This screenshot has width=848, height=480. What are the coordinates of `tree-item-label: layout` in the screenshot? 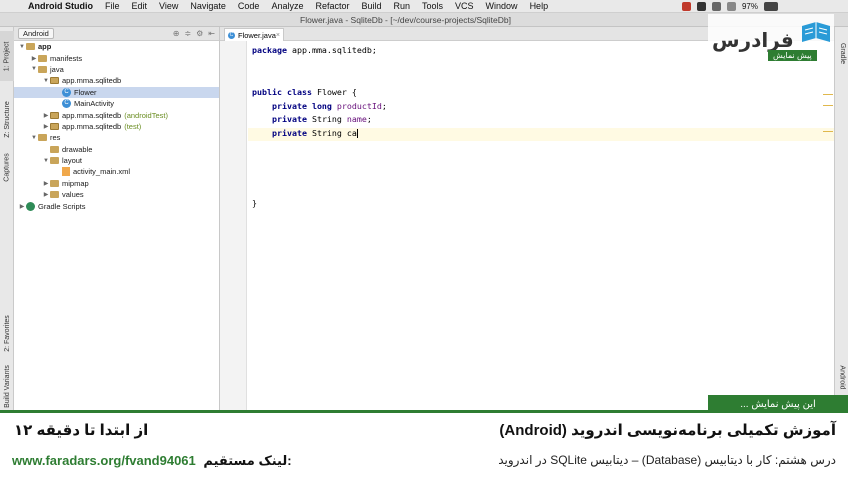 It's located at (72, 161).